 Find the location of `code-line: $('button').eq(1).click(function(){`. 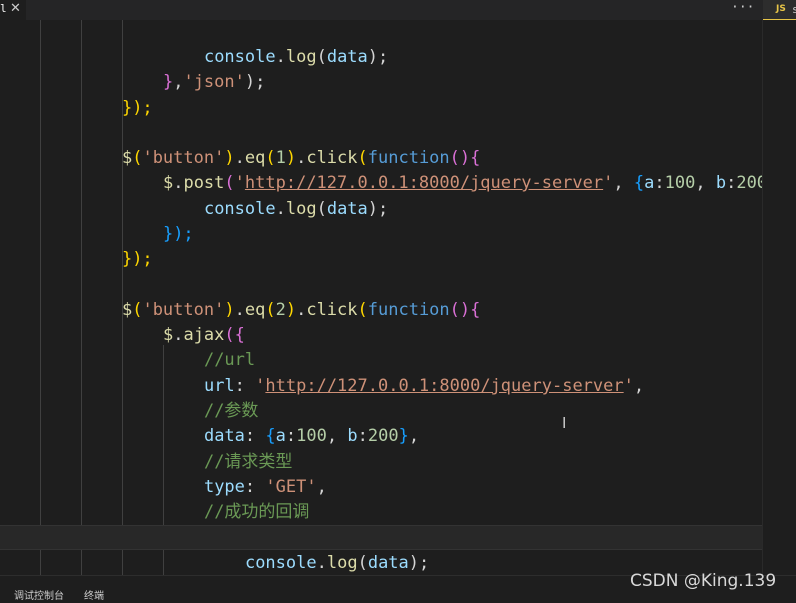

code-line: $('button').eq(1).click(function(){ is located at coordinates (301, 158).